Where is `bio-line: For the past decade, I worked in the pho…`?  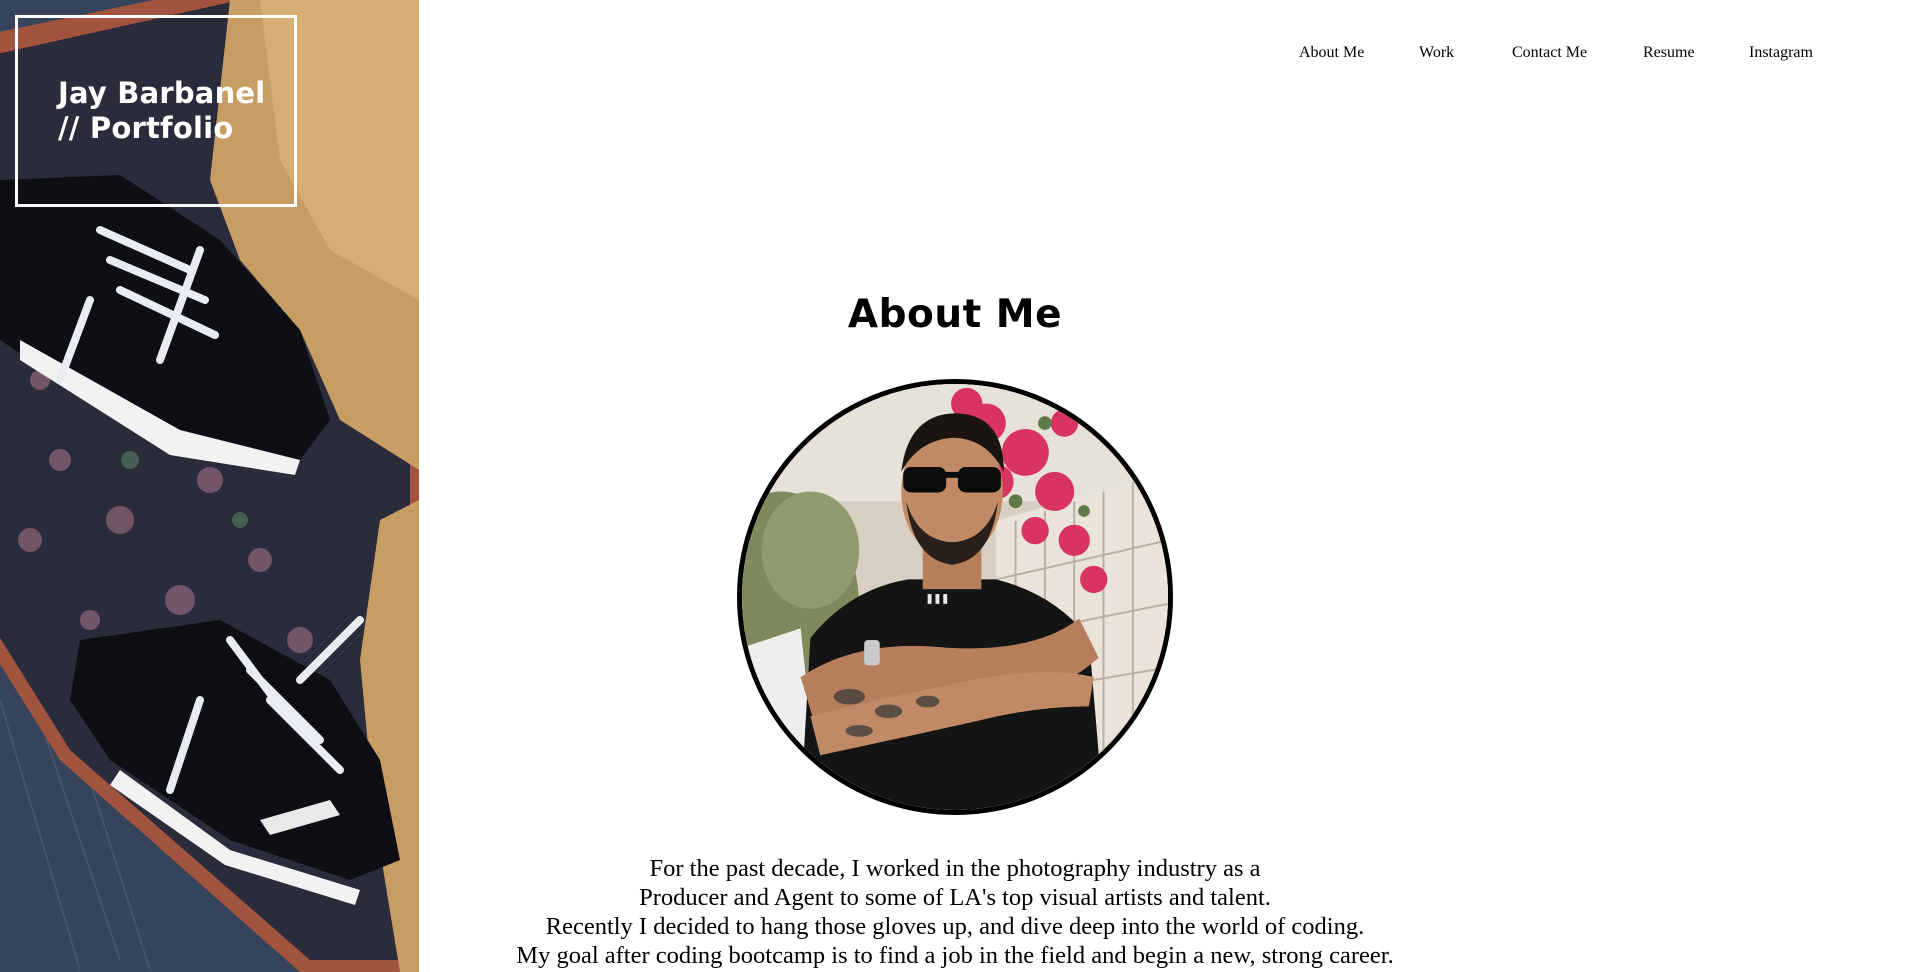
bio-line: For the past decade, I worked in the pho… is located at coordinates (955, 868).